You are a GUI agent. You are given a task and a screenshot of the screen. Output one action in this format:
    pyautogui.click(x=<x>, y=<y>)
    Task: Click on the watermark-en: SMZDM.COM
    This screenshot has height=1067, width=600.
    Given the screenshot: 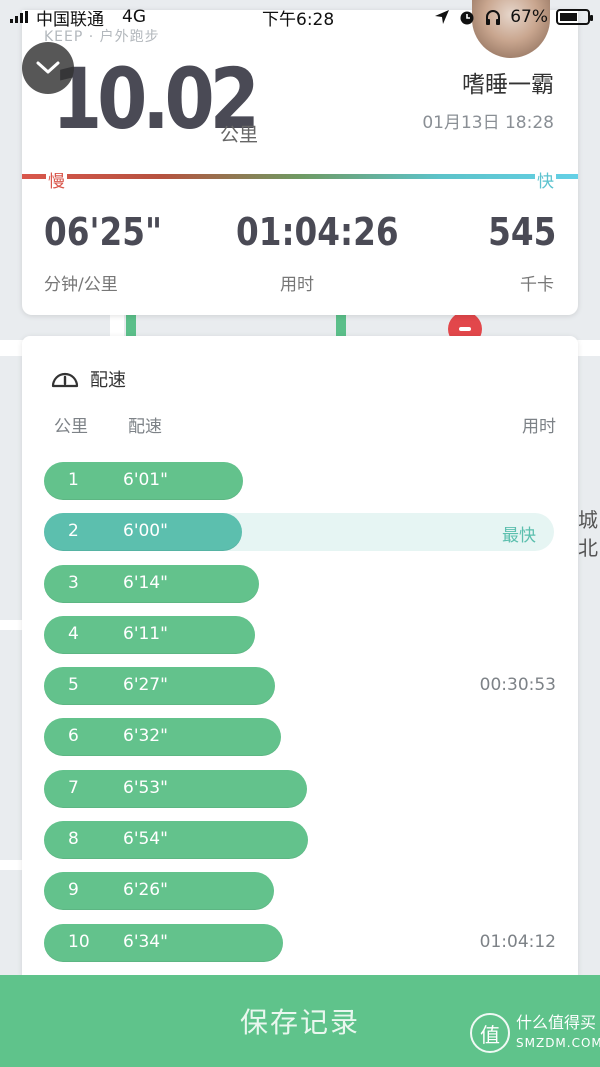 What is the action you would take?
    pyautogui.click(x=558, y=1043)
    